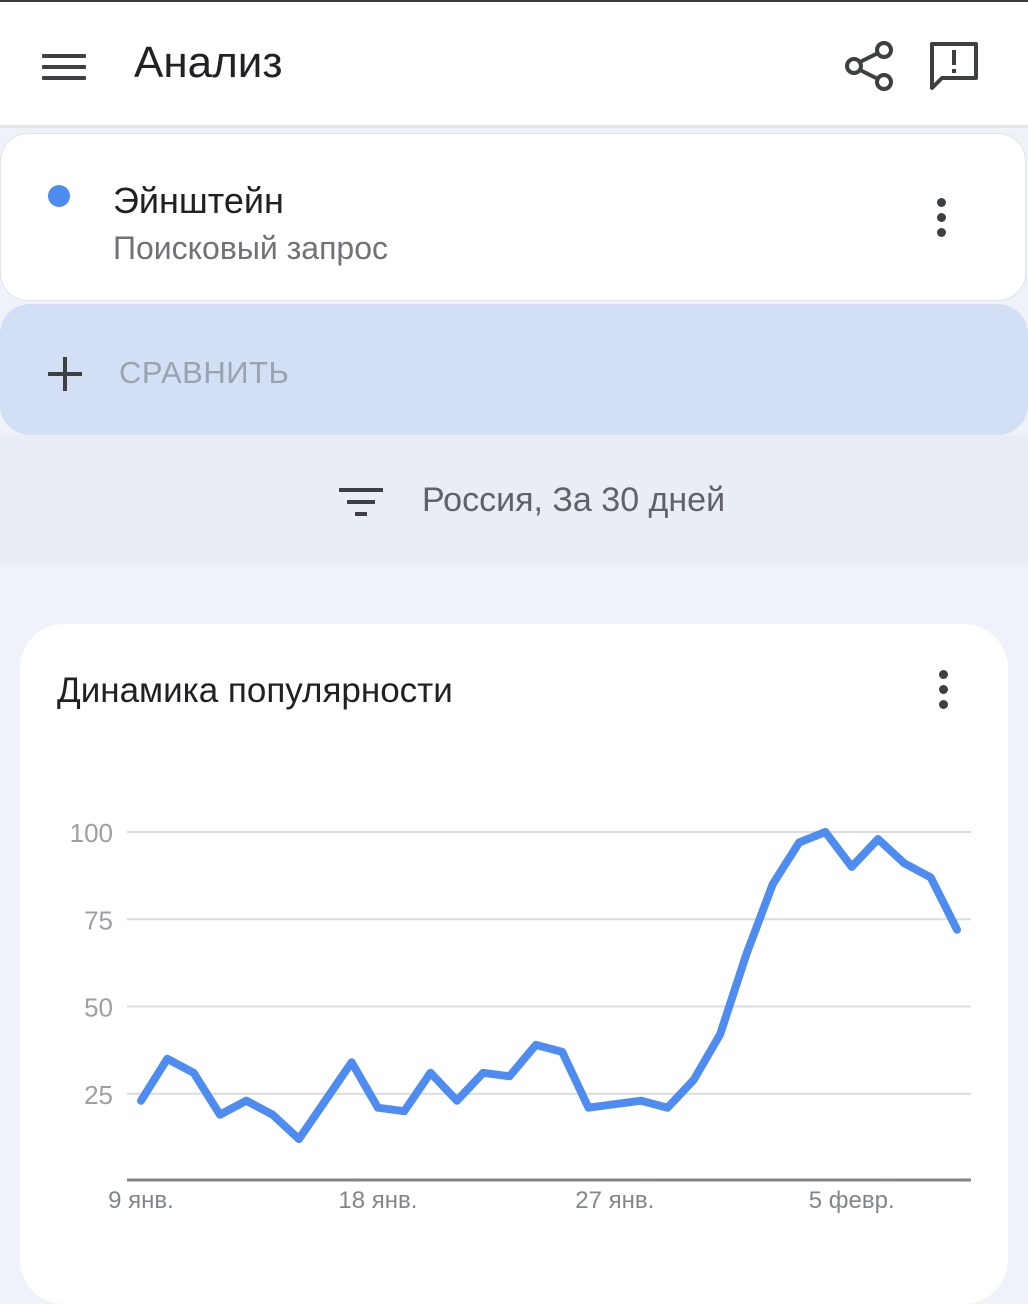 This screenshot has width=1028, height=1304. I want to click on y-tick-label: 100, so click(91, 833).